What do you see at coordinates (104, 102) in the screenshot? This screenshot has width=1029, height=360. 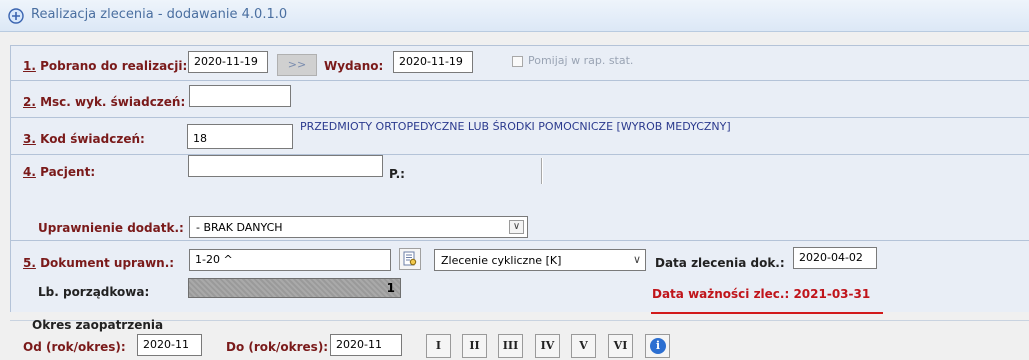 I see `msc-wyk-label: 2. Msc. wyk. świadczeń:` at bounding box center [104, 102].